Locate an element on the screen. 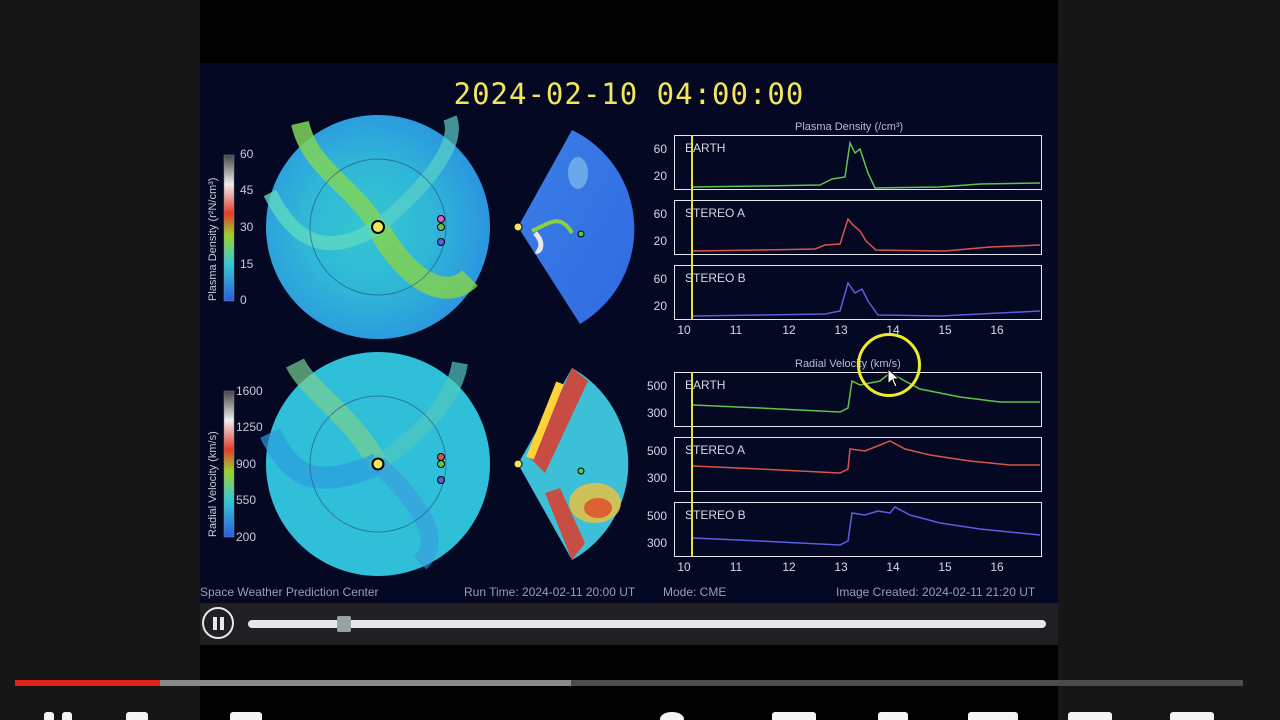  velocity-cb-tick: 900 is located at coordinates (246, 464).